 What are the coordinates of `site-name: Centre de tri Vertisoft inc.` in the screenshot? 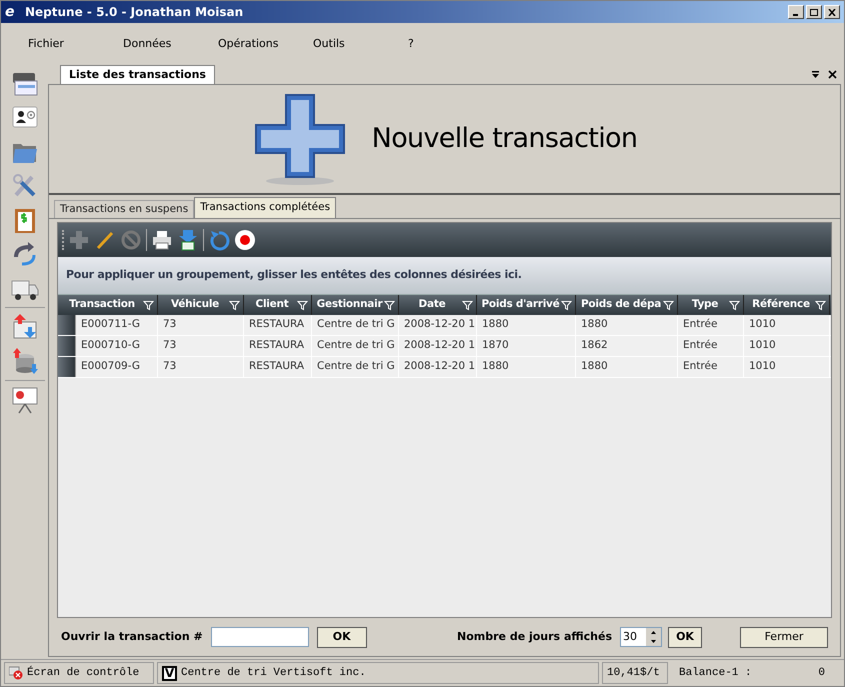 It's located at (273, 673).